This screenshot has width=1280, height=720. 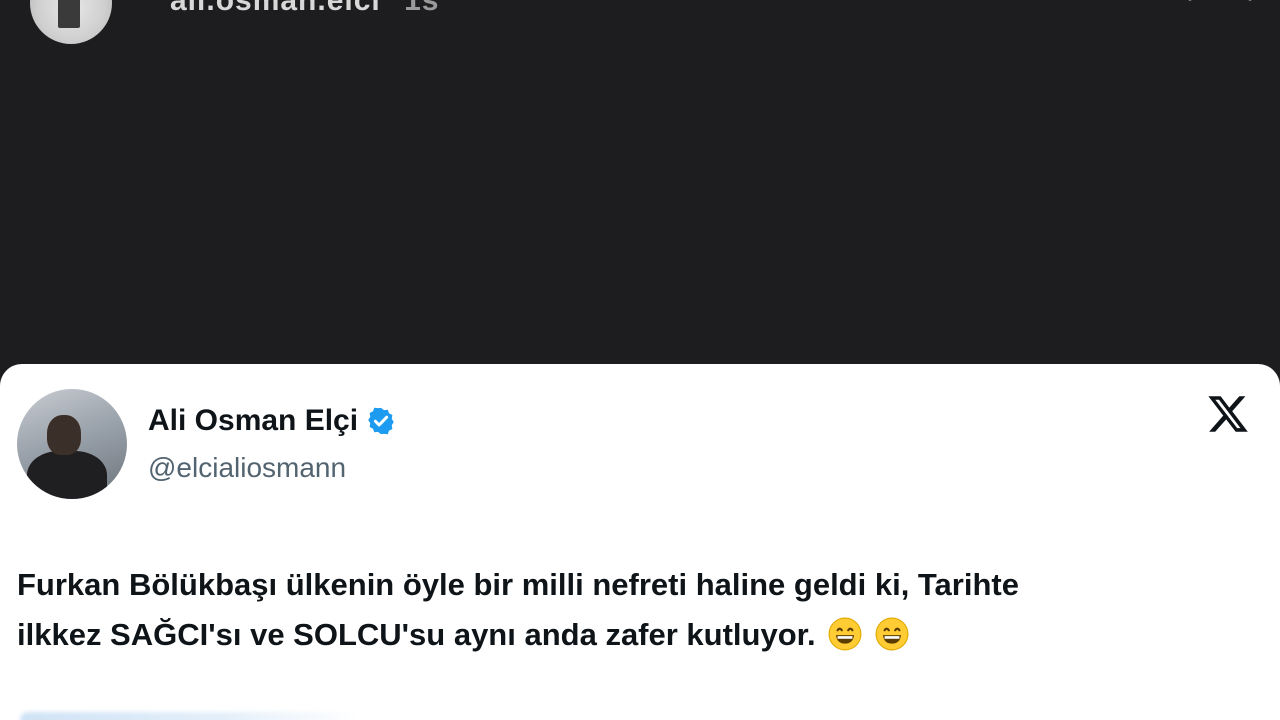 What do you see at coordinates (1228, 414) in the screenshot?
I see `x-logo-icon` at bounding box center [1228, 414].